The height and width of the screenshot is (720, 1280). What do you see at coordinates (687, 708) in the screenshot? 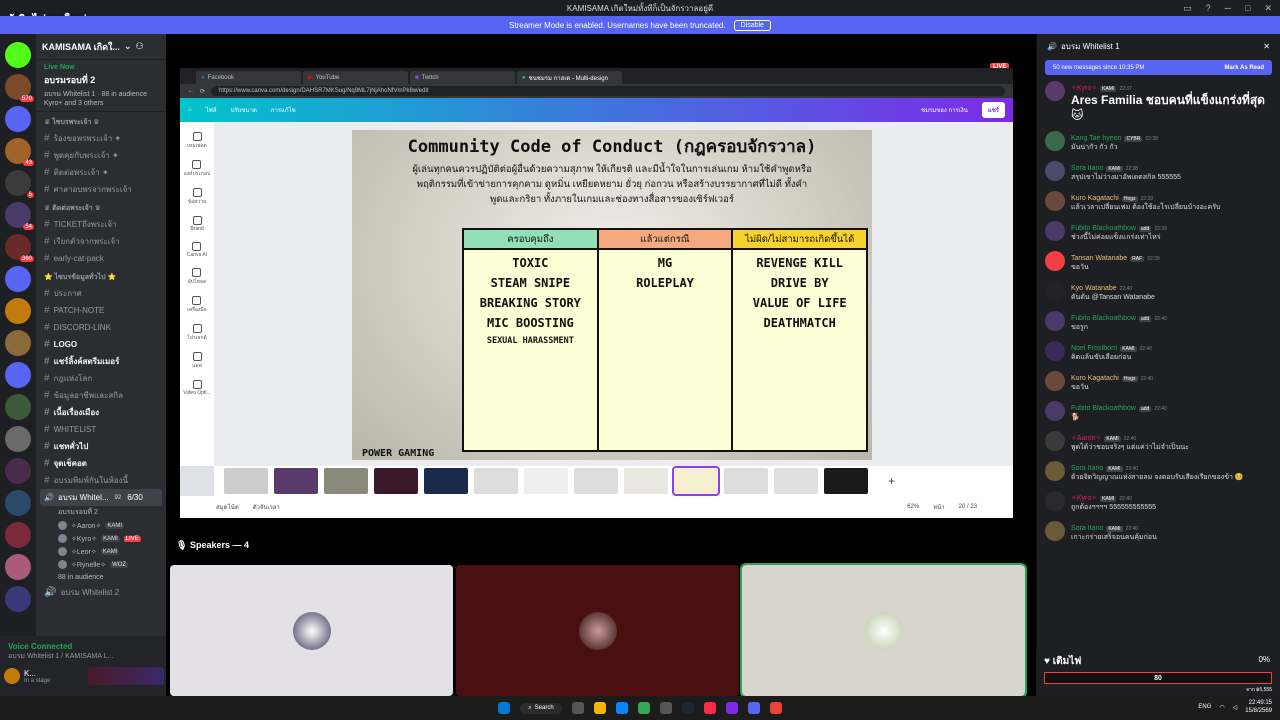
I see `steam-icon` at bounding box center [687, 708].